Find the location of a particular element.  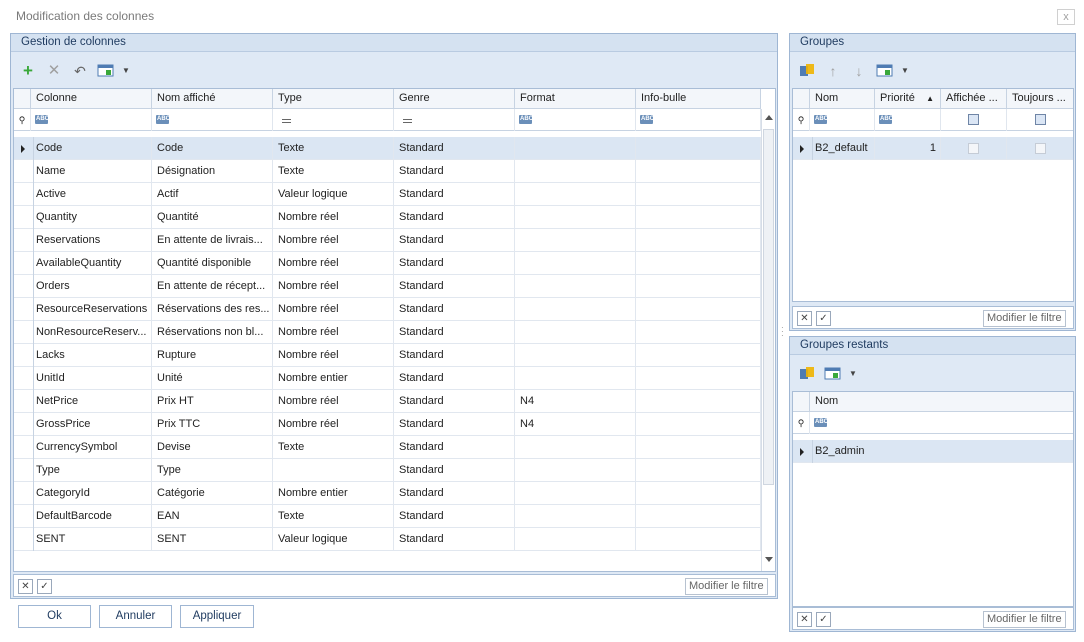

cell-colonne: GrossPrice is located at coordinates (91, 424).